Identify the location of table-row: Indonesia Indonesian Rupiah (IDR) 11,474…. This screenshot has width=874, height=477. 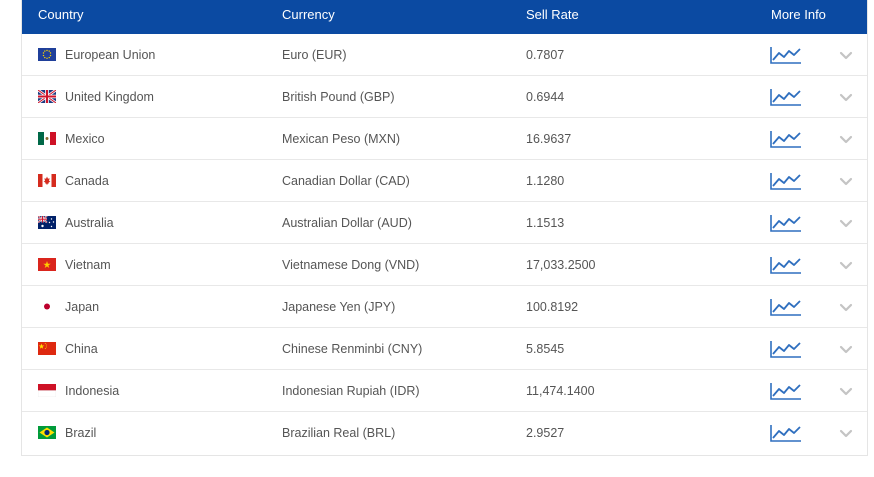
(444, 391).